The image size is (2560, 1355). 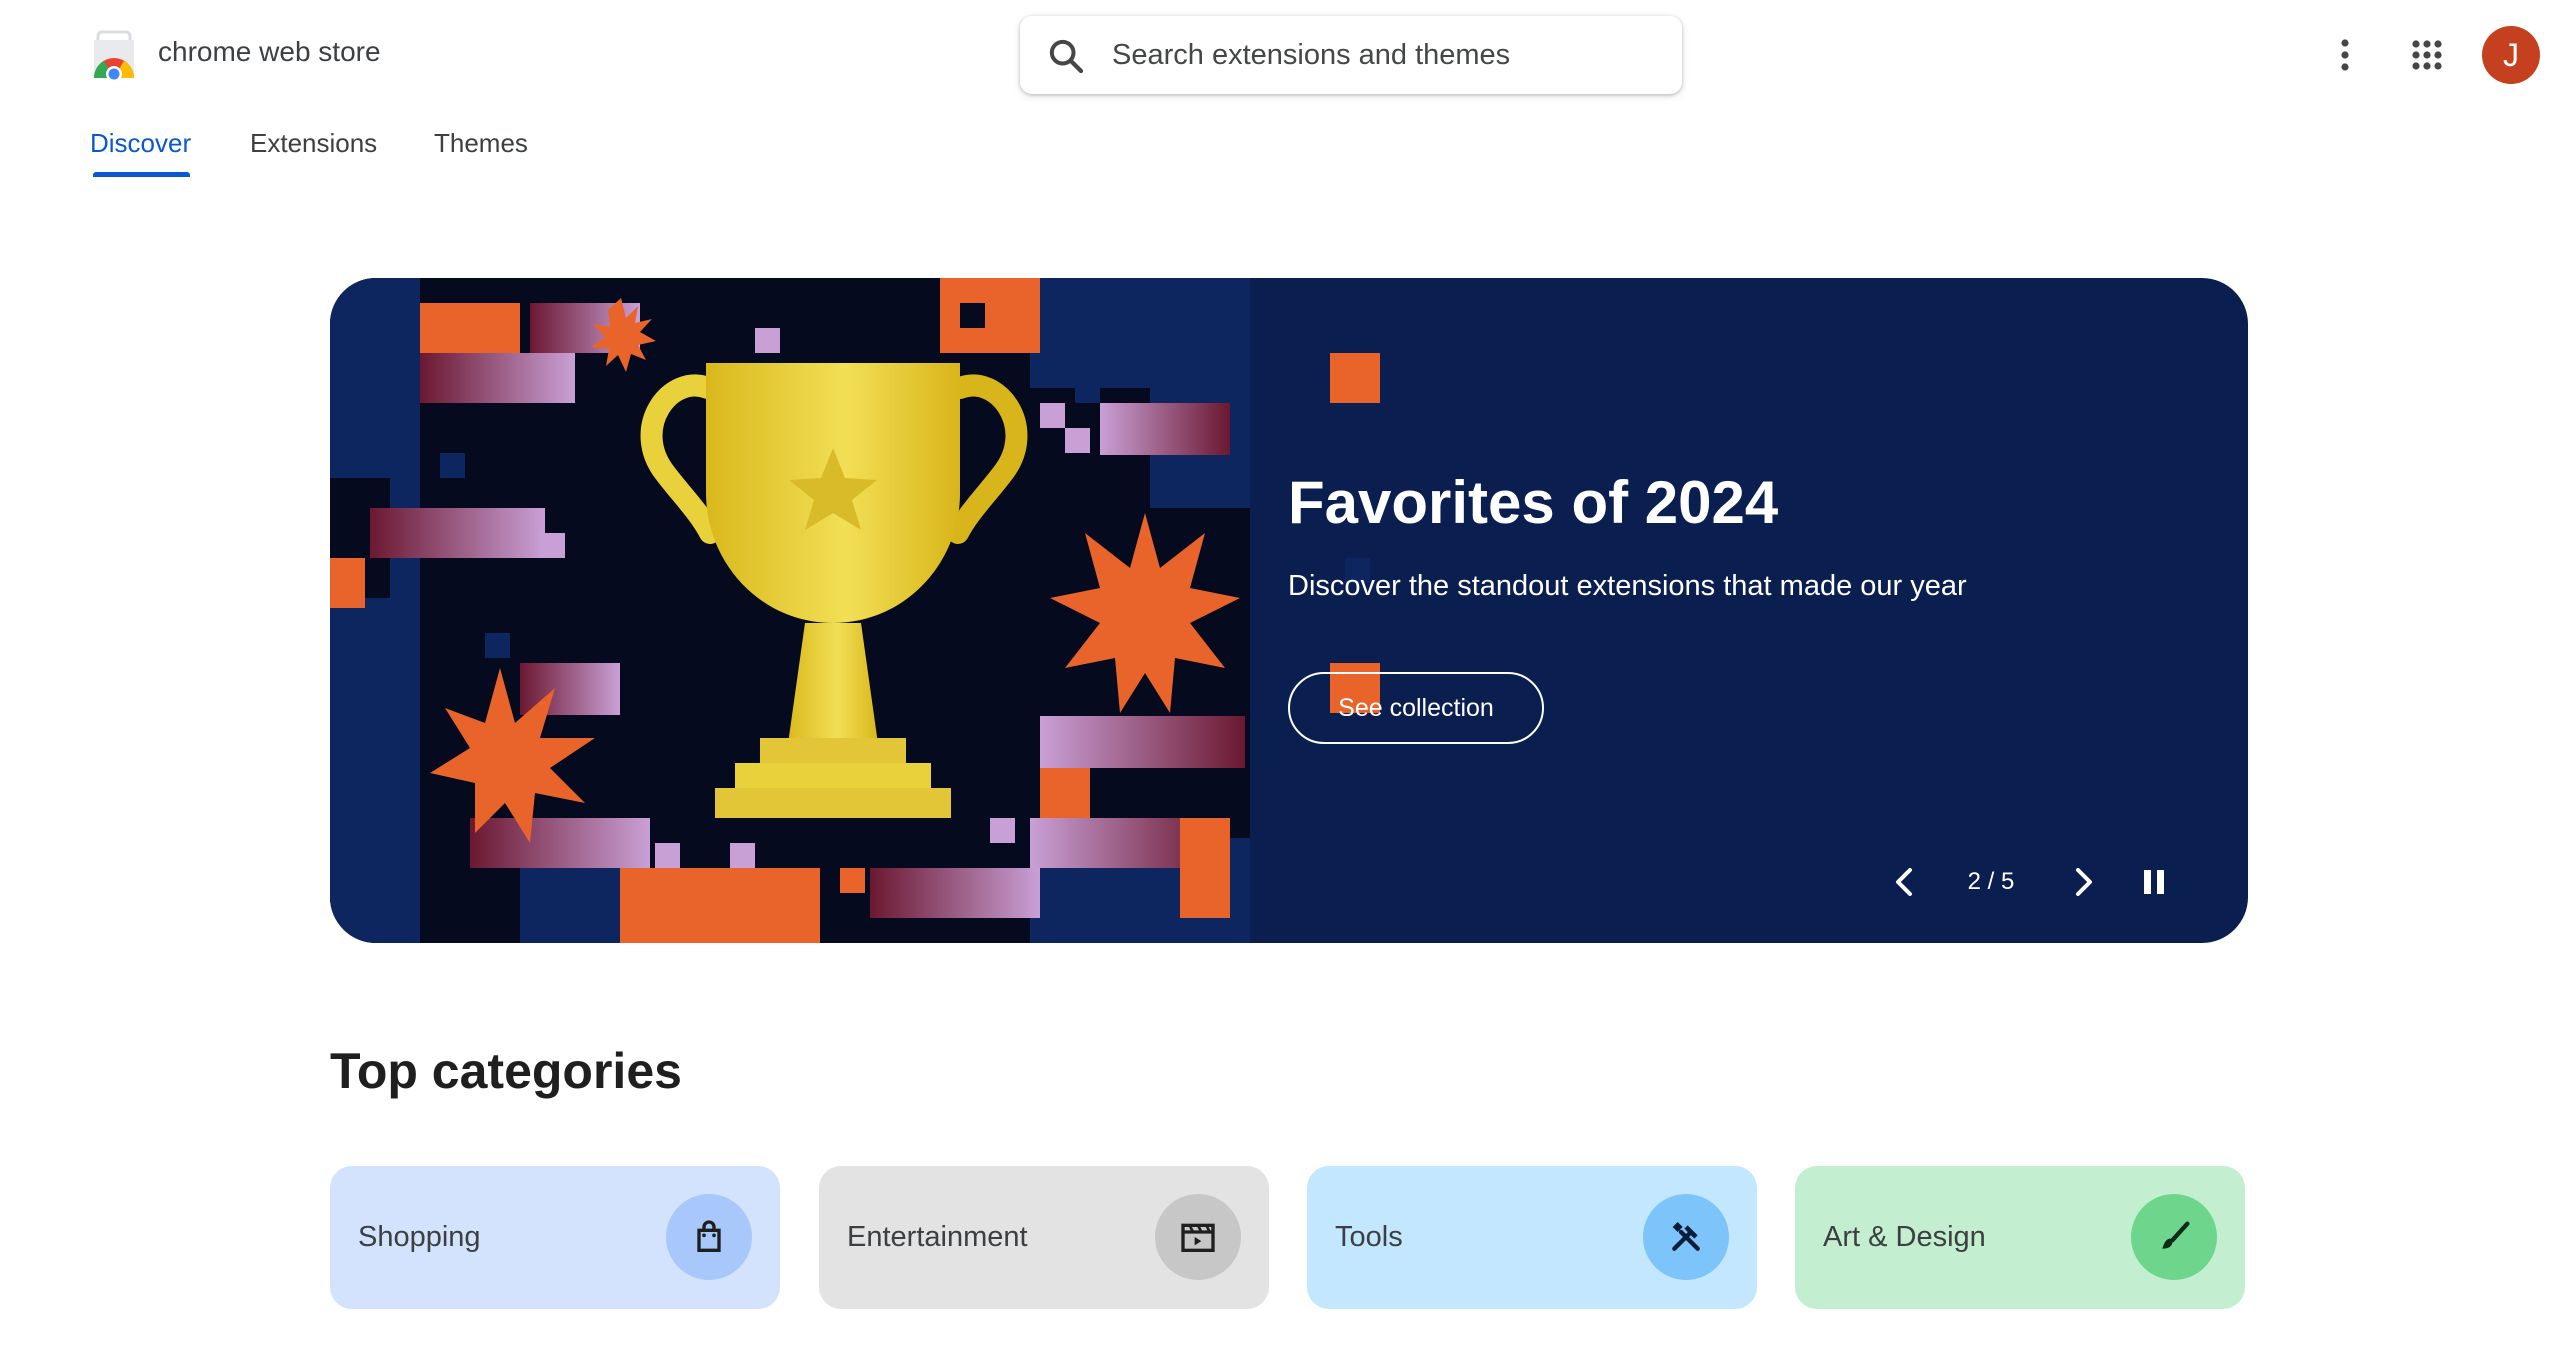 I want to click on search-box, so click(x=1351, y=55).